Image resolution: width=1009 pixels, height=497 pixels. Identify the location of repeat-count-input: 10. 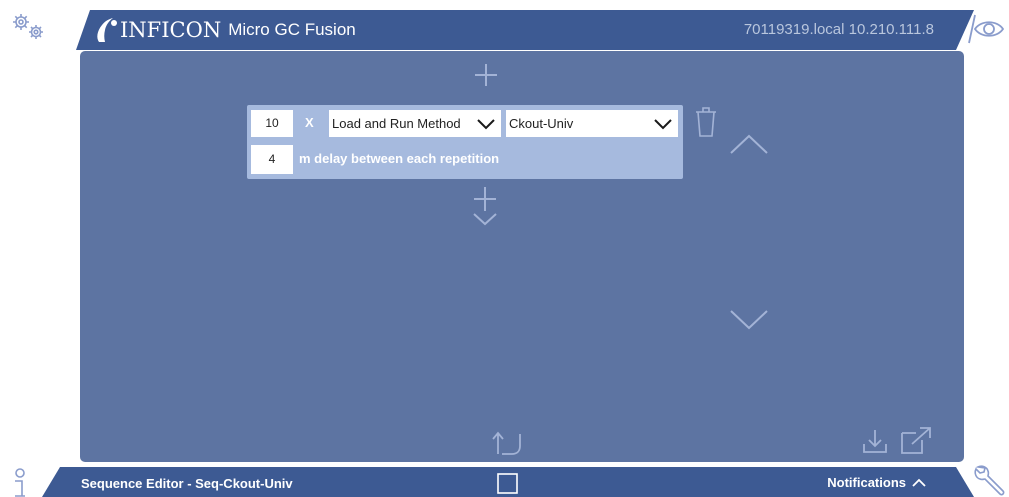
(272, 123).